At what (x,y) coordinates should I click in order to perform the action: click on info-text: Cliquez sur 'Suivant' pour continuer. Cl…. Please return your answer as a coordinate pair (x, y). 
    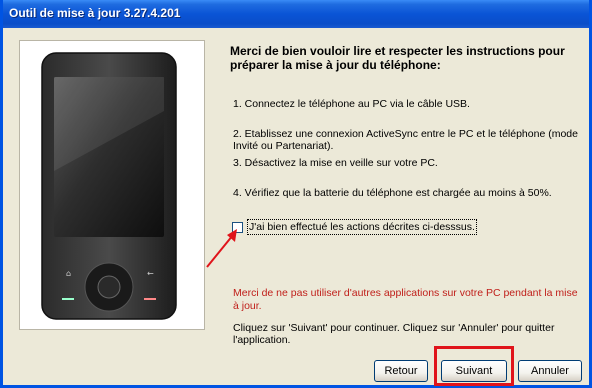
    Looking at the image, I should click on (394, 334).